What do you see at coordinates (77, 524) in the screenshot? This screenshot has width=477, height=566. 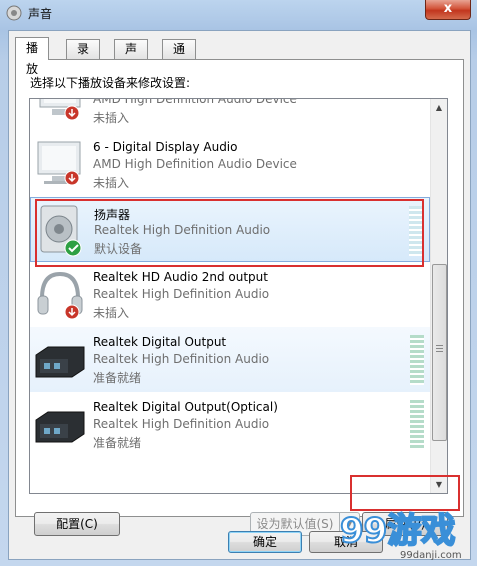 I see `configure-button: 配置(C)` at bounding box center [77, 524].